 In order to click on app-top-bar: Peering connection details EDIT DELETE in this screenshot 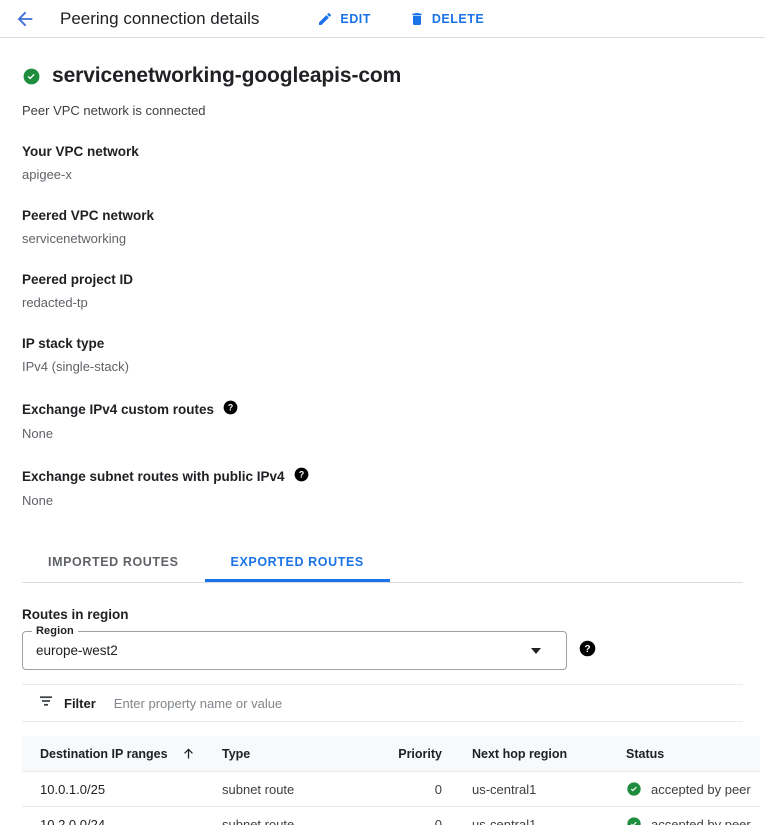, I will do `click(382, 19)`.